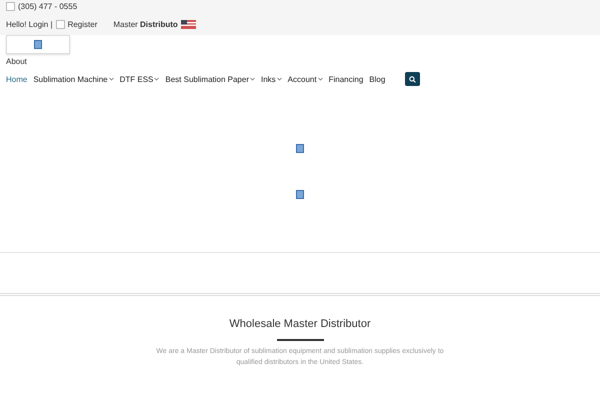 This screenshot has width=600, height=400. I want to click on nav-link: Blog, so click(377, 79).